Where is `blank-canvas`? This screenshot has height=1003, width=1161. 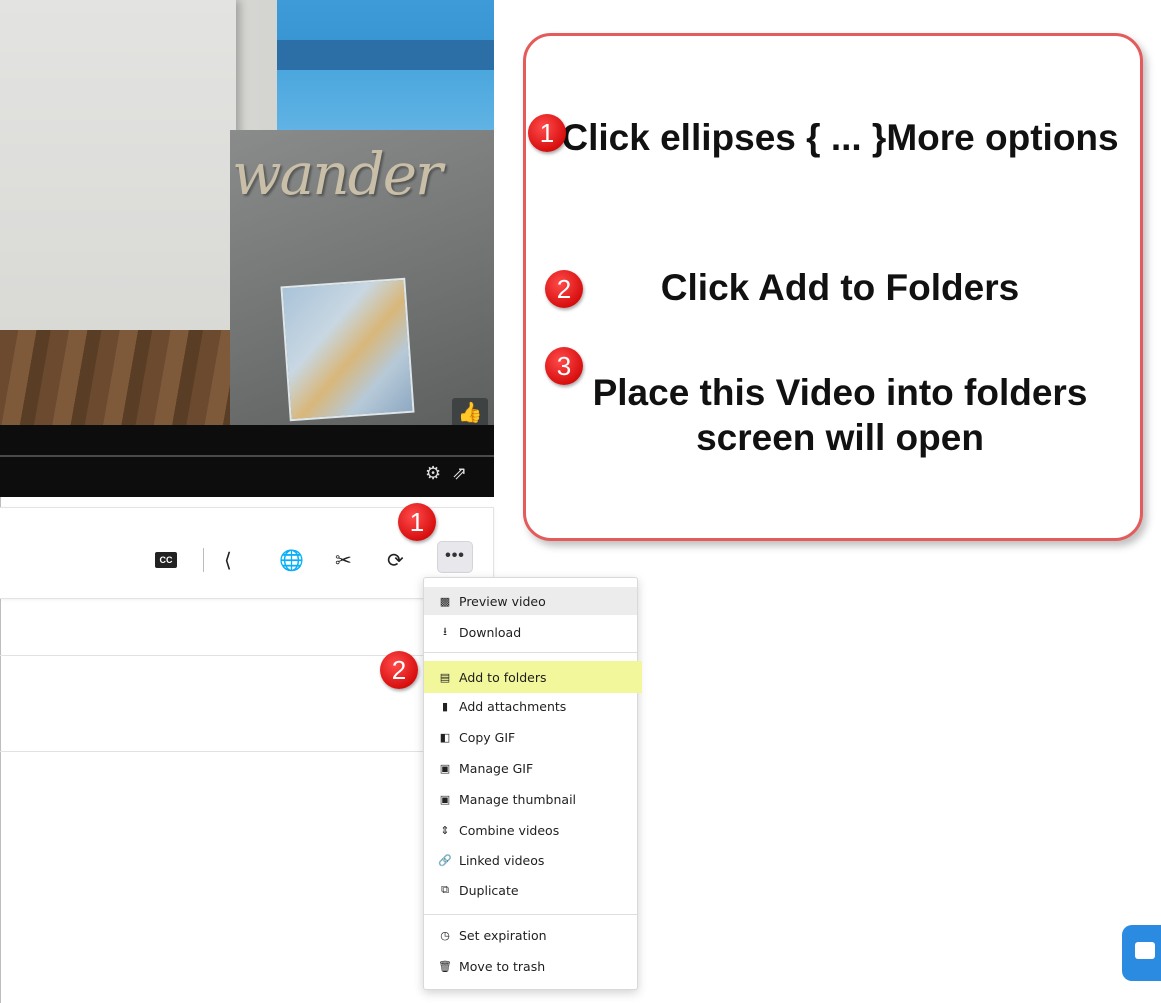
blank-canvas is located at coordinates (118, 165).